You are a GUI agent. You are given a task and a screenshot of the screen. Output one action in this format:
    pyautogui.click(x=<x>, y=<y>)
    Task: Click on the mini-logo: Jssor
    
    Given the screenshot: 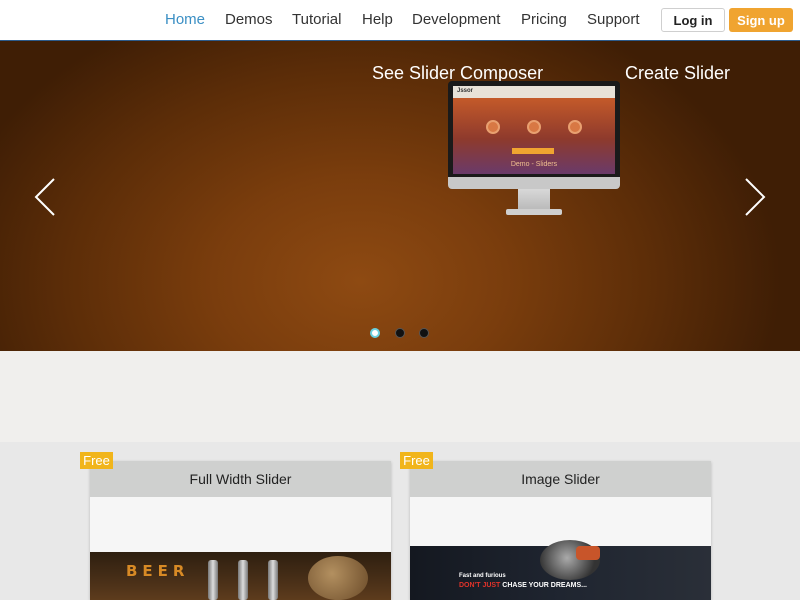 What is the action you would take?
    pyautogui.click(x=465, y=91)
    